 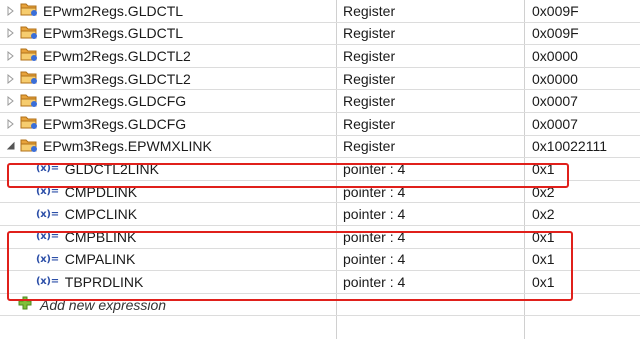 I want to click on expression-name: EPwm3Regs.GLDCTL, so click(x=113, y=33).